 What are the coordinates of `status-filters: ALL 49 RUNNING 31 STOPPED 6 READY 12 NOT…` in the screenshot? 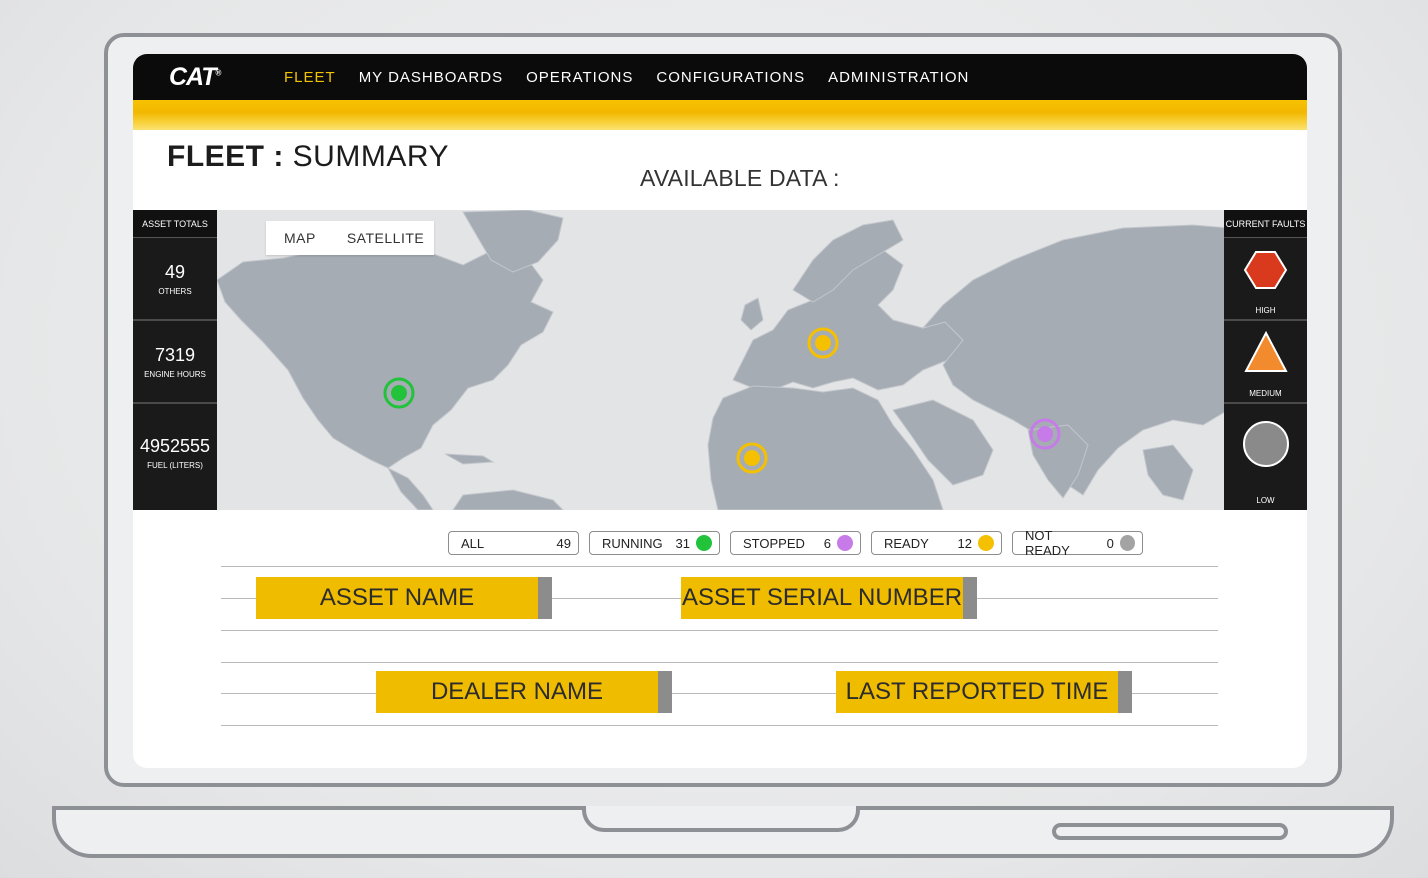 It's located at (795, 543).